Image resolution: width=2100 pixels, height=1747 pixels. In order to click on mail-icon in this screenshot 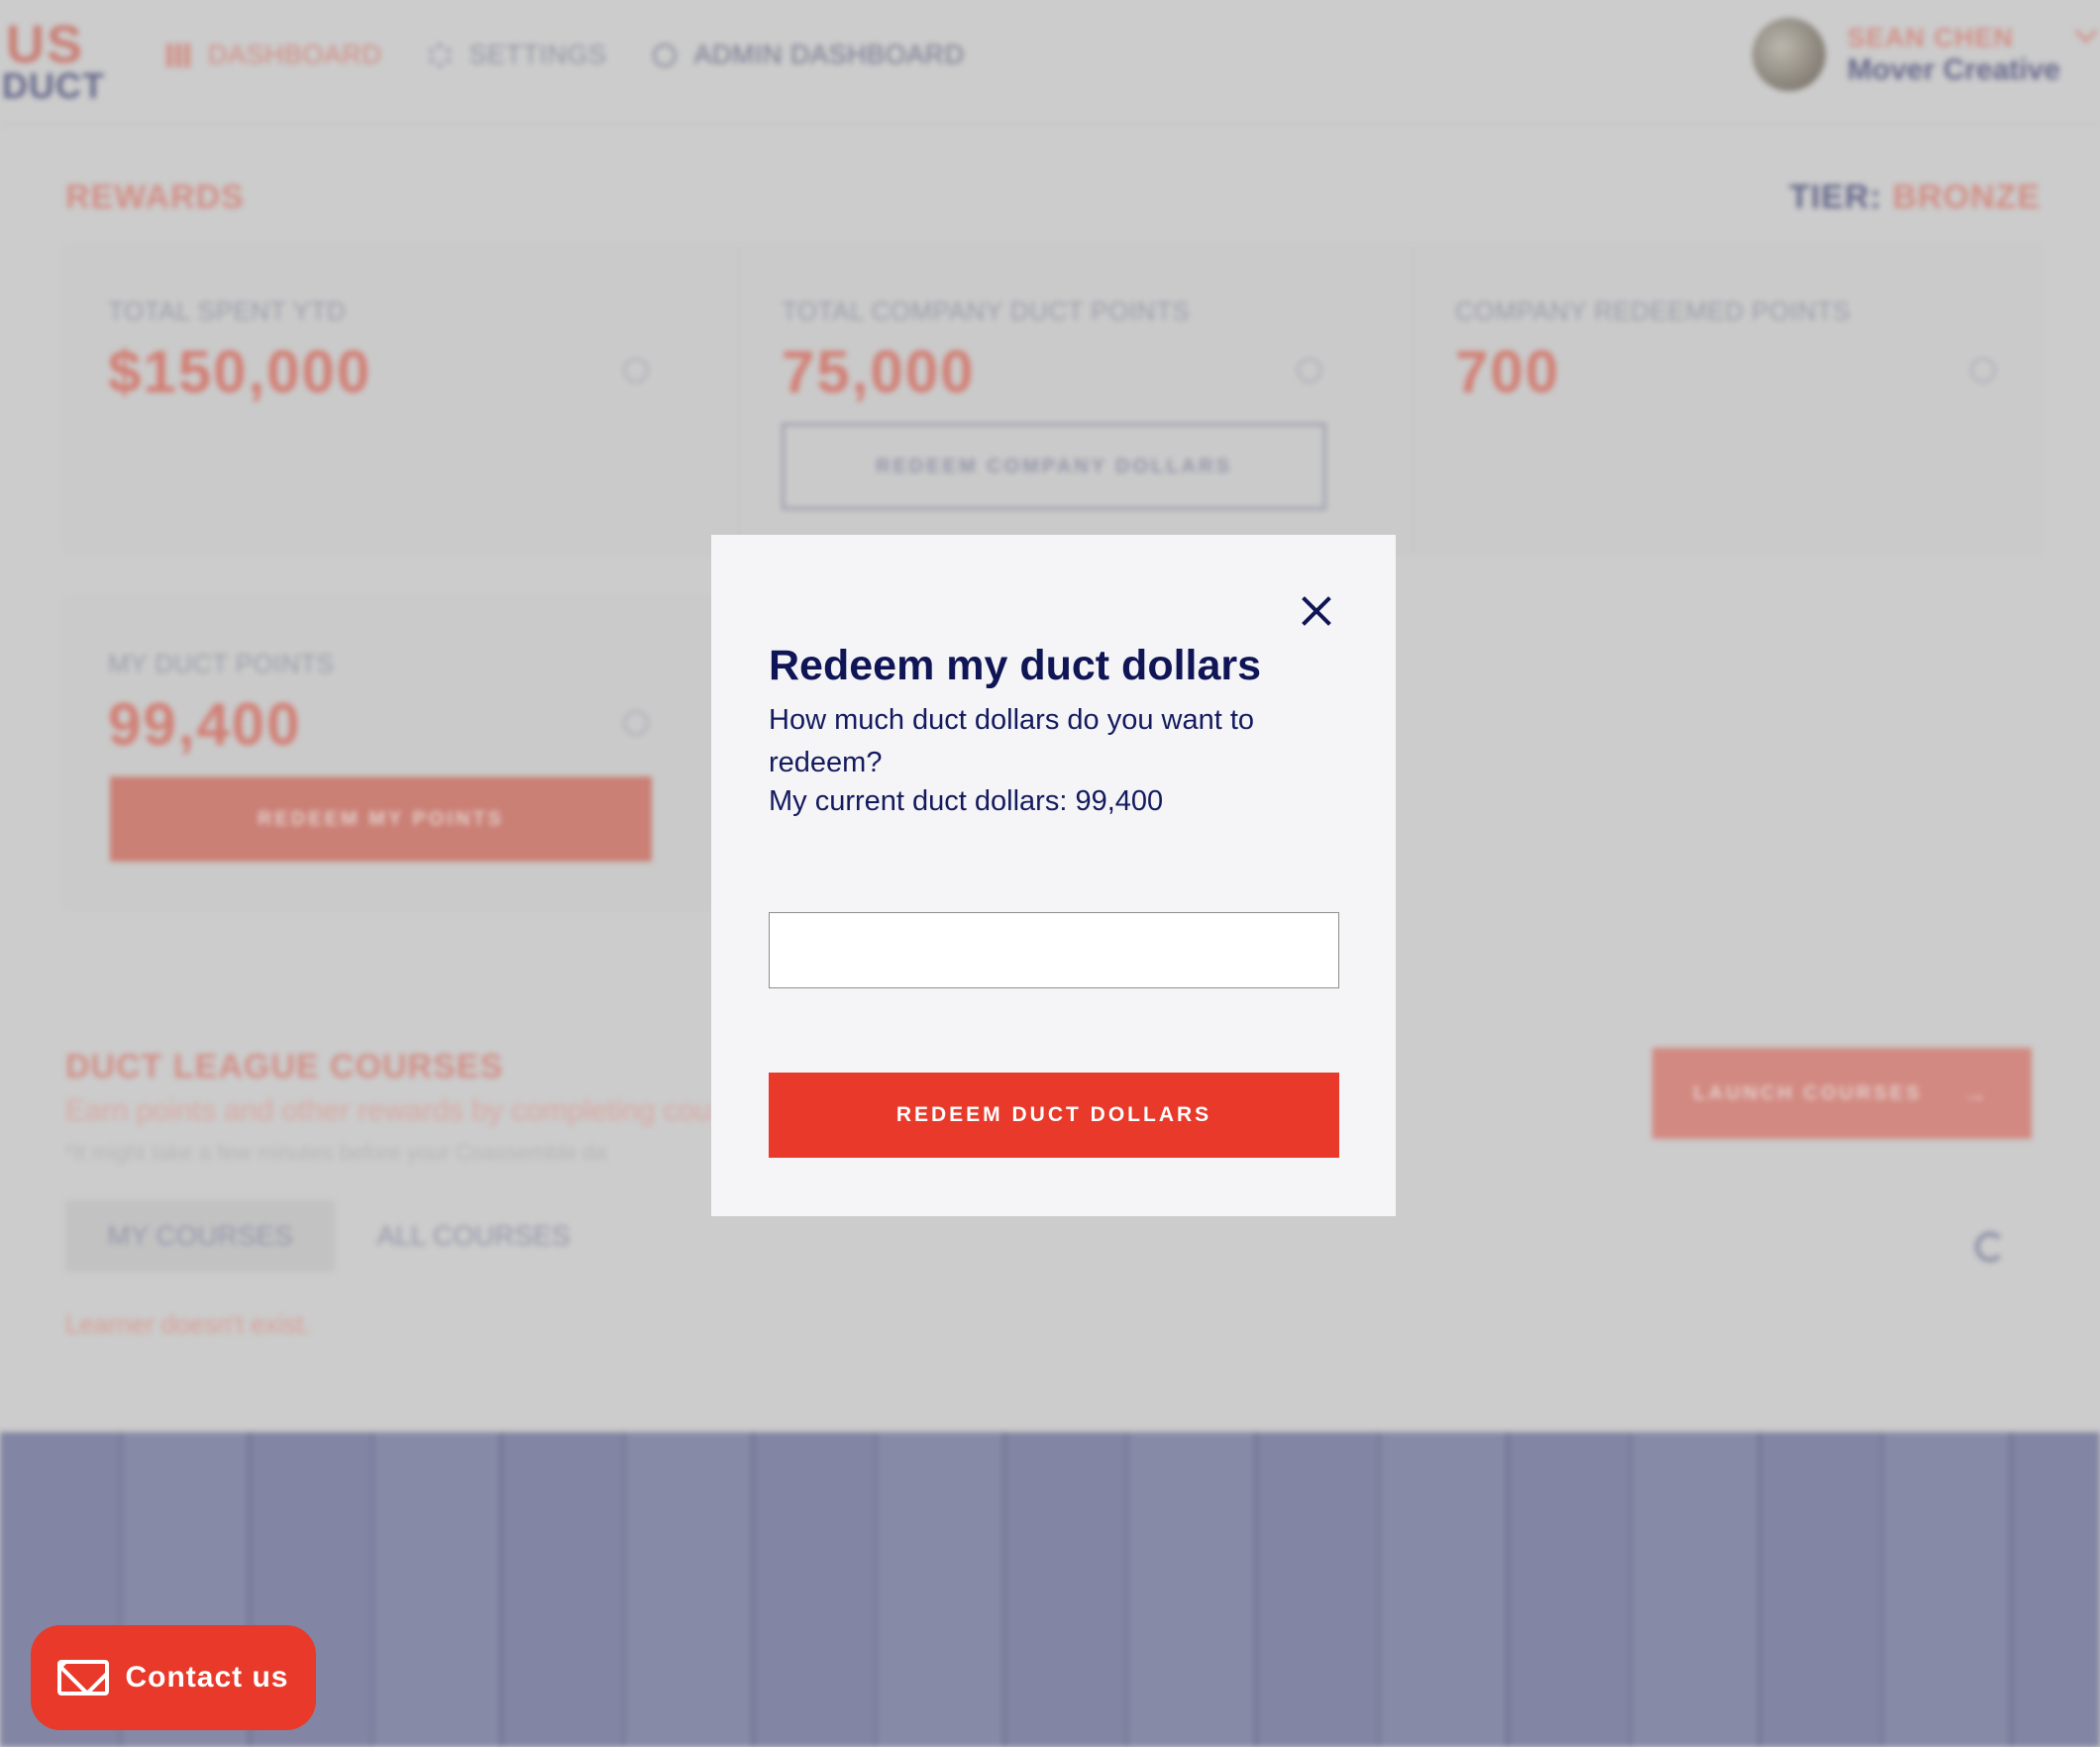, I will do `click(83, 1678)`.